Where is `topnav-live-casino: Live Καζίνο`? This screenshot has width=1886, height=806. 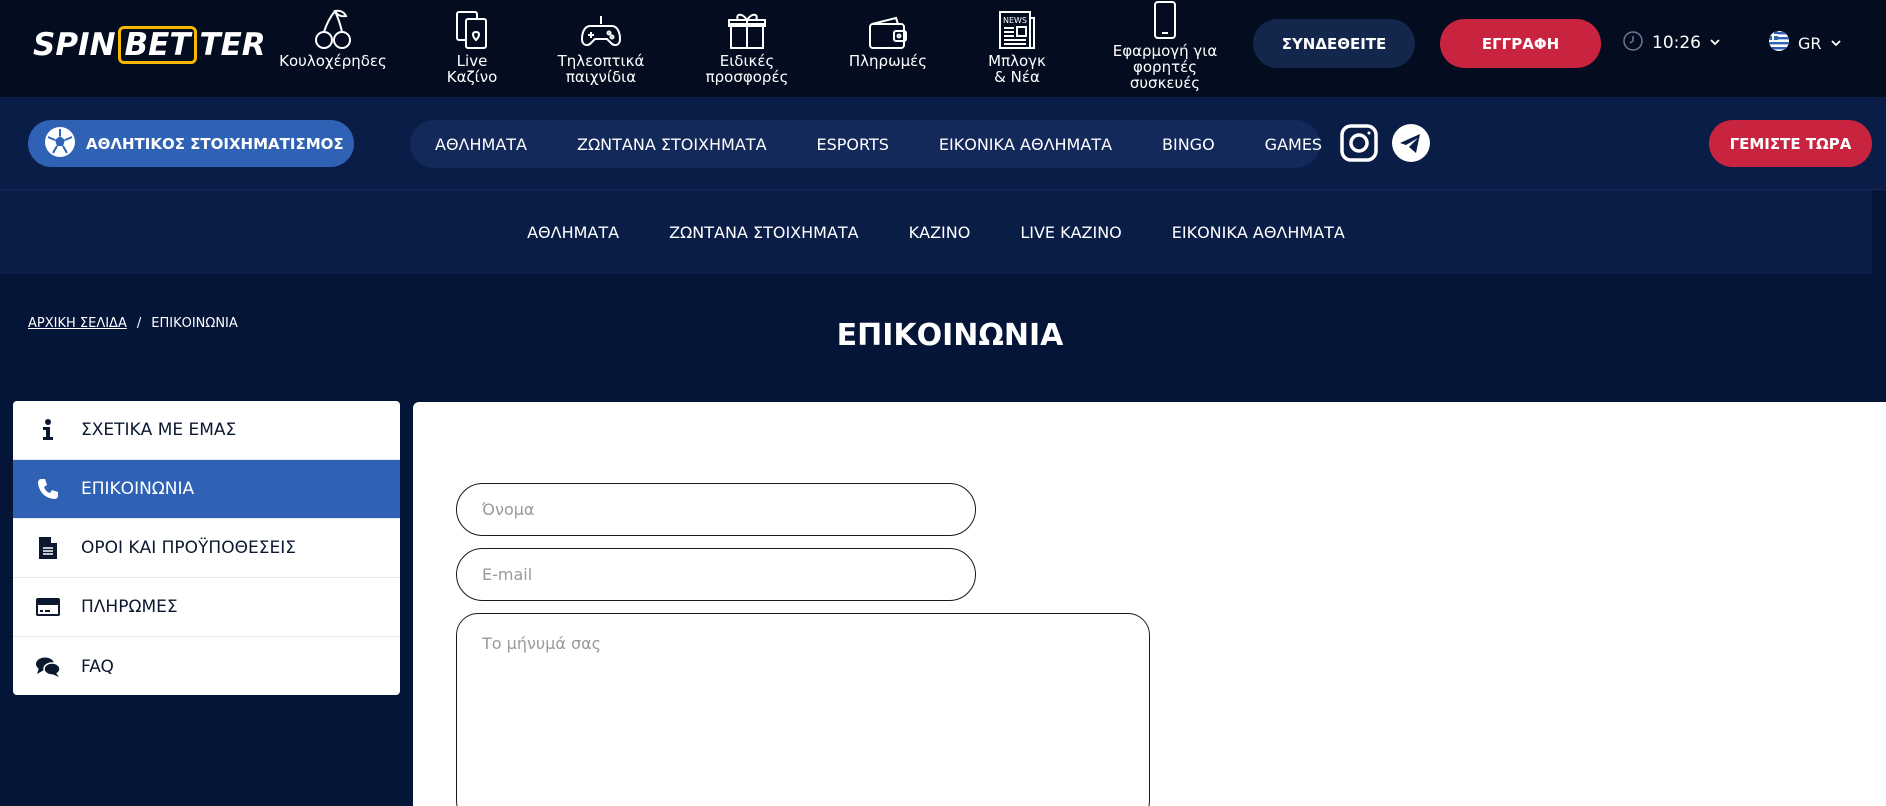 topnav-live-casino: Live Καζίνο is located at coordinates (472, 49).